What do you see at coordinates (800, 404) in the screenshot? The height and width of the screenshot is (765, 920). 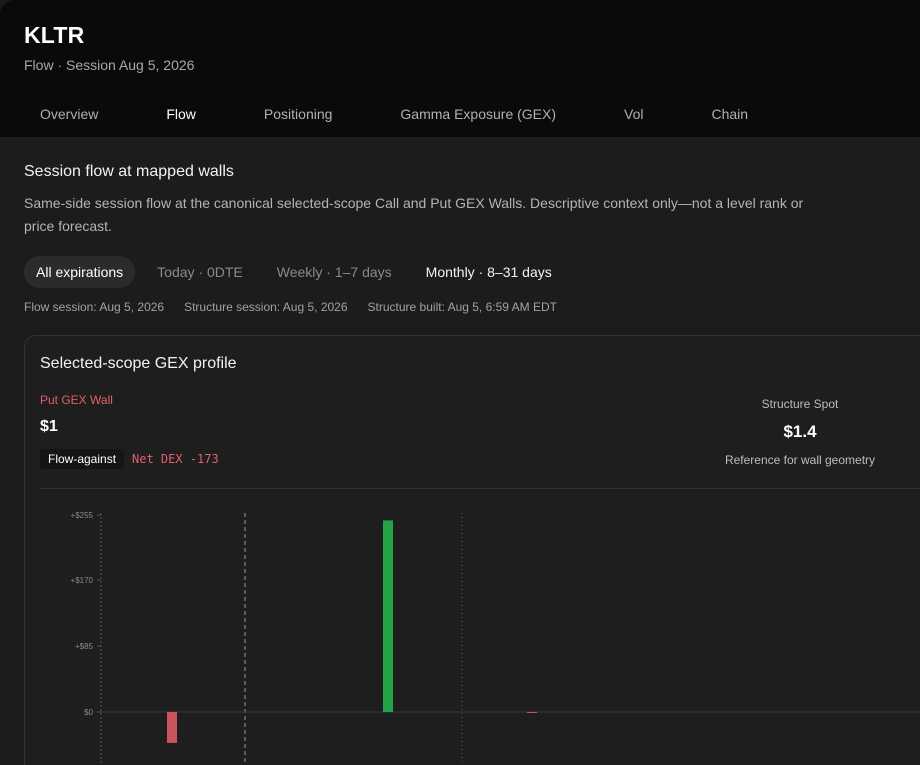 I see `structure-spot-label: Structure Spot` at bounding box center [800, 404].